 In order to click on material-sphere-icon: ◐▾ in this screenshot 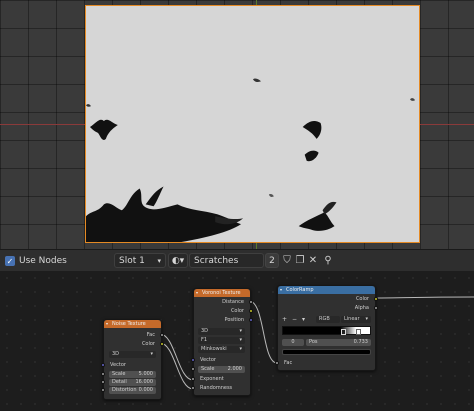, I will do `click(178, 260)`.